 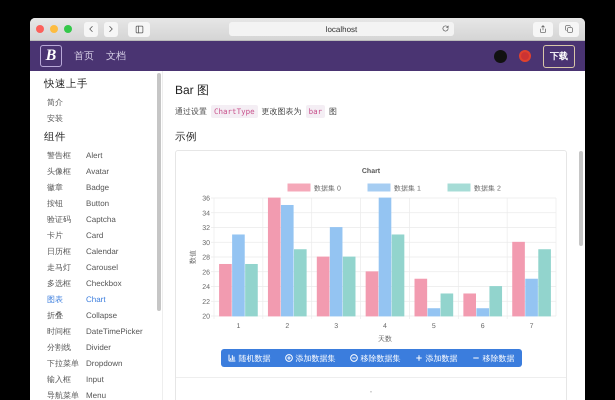 What do you see at coordinates (103, 102) in the screenshot?
I see `sidebar-item: 简介` at bounding box center [103, 102].